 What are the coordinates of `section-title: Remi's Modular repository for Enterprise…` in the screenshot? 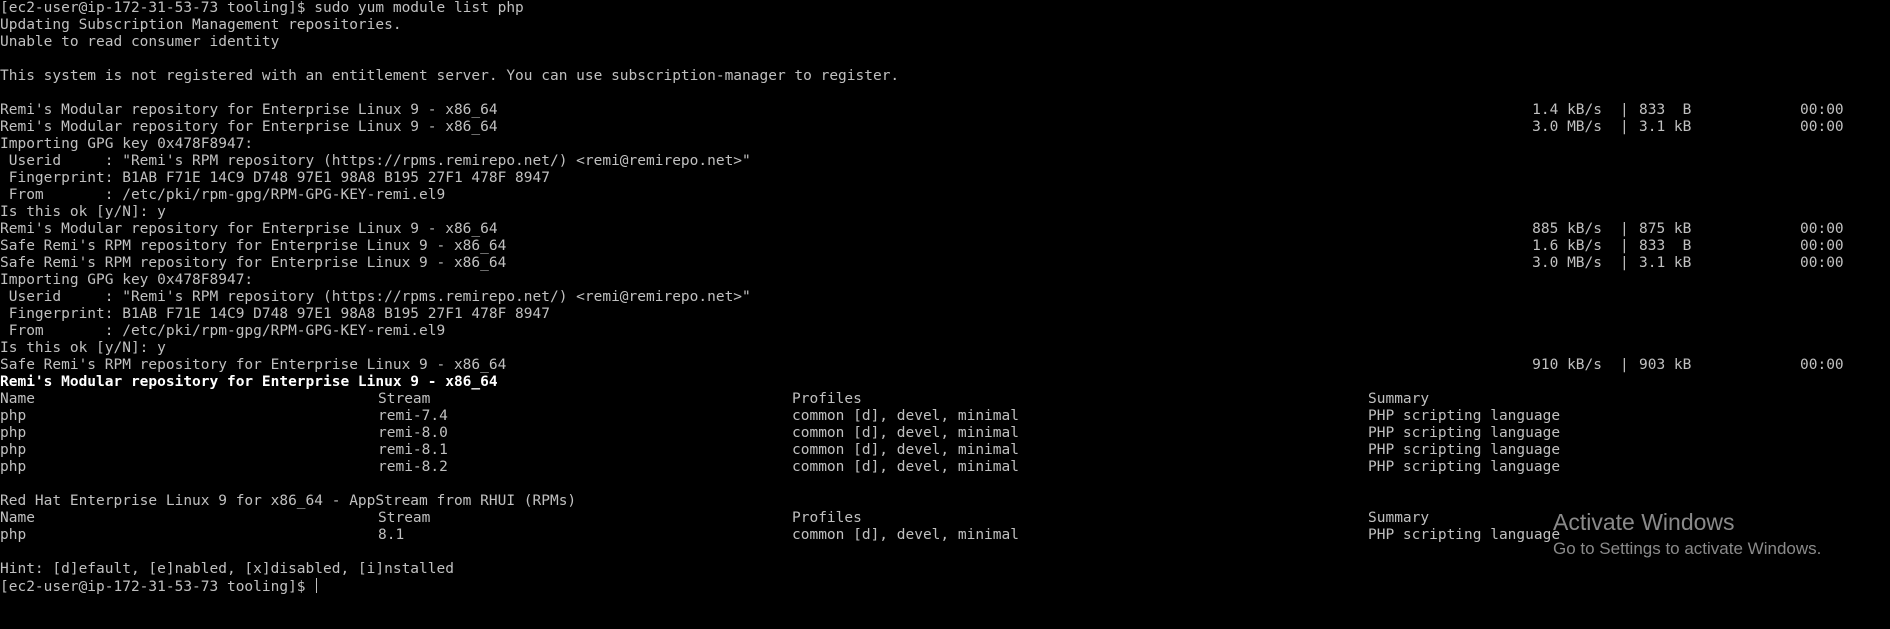 It's located at (249, 382).